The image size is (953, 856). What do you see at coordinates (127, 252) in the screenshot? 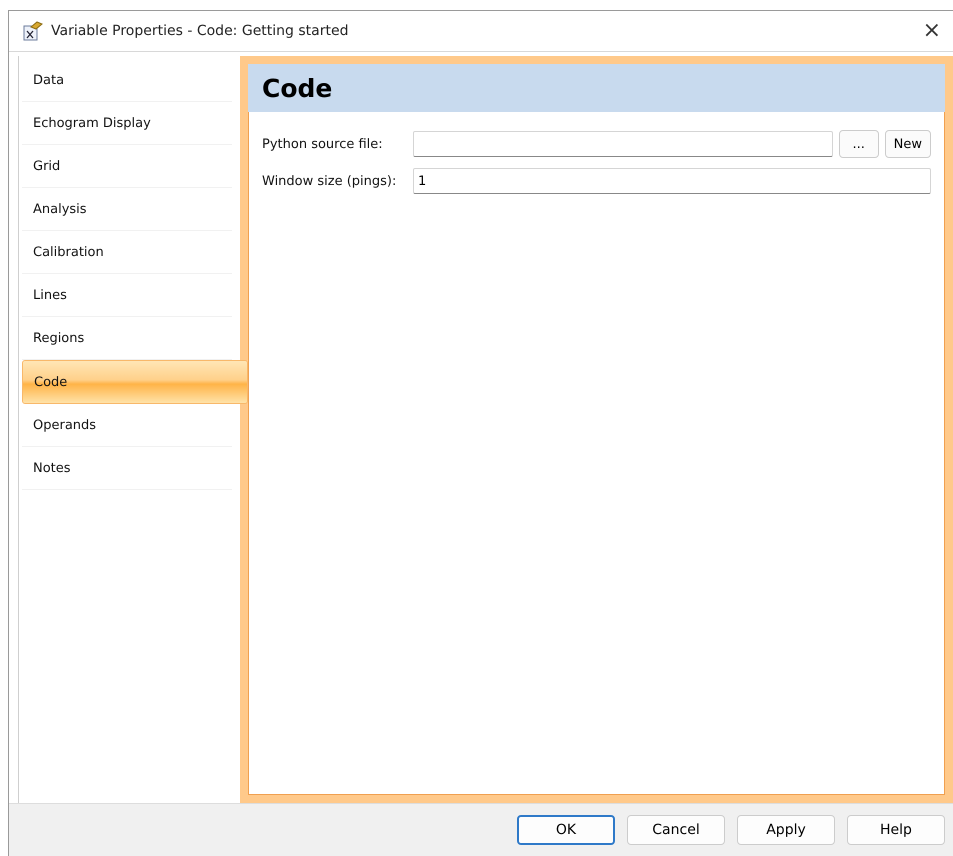
I see `sidebar-item: Calibration` at bounding box center [127, 252].